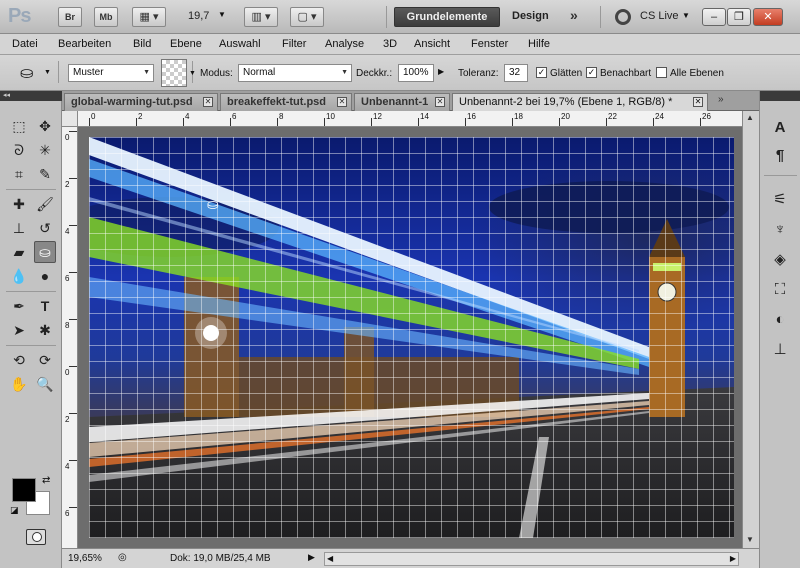 The width and height of the screenshot is (800, 568). Describe the element at coordinates (85, 558) in the screenshot. I see `zoom-readout: 19,65%` at that location.